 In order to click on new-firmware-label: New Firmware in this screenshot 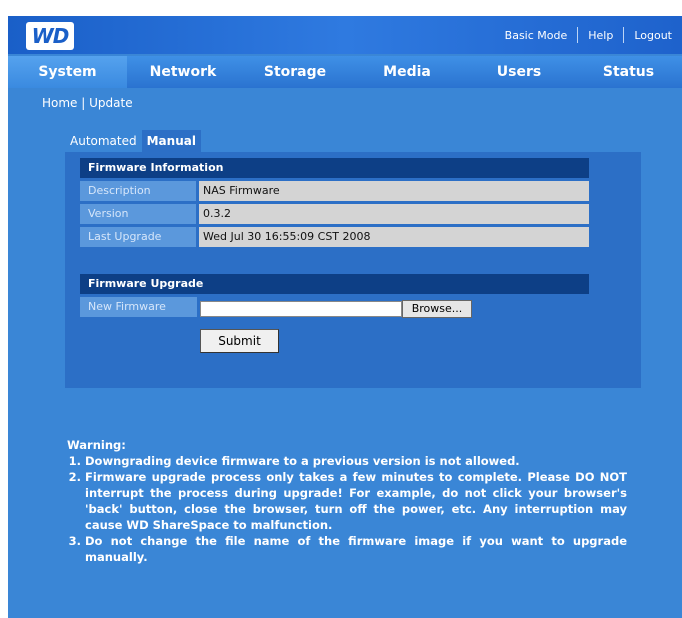, I will do `click(138, 307)`.